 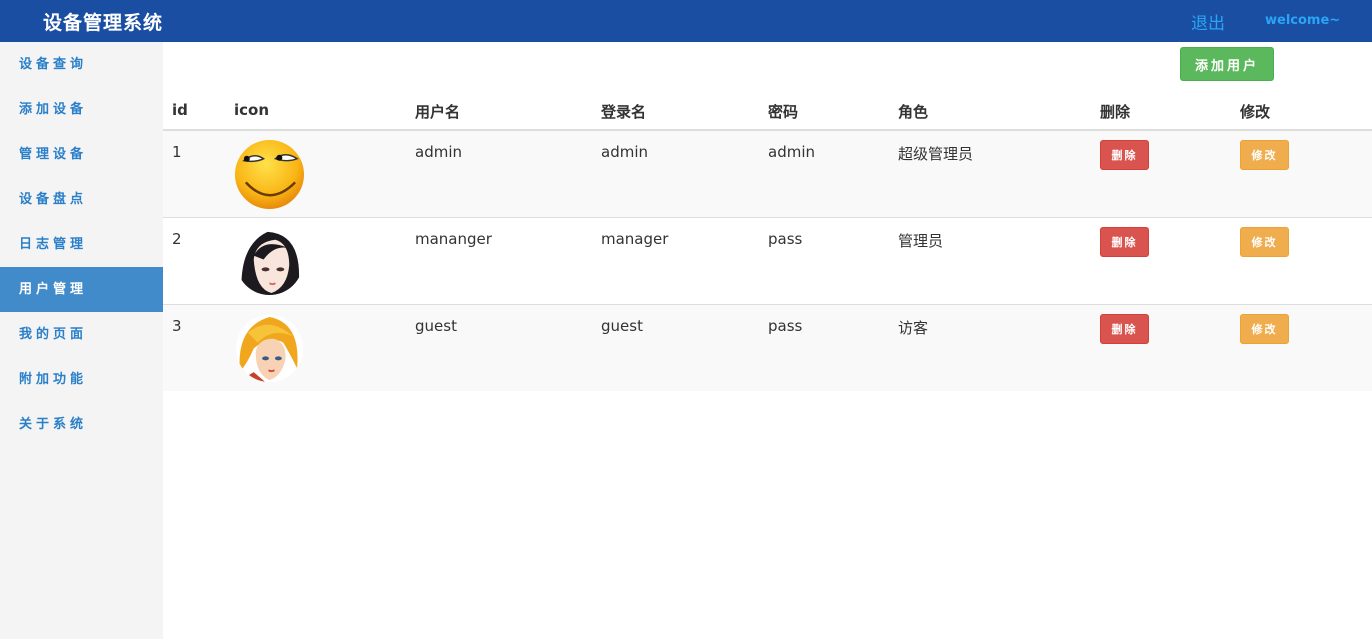 What do you see at coordinates (81, 199) in the screenshot?
I see `sidebar-item-device-inventory: 设备盘点` at bounding box center [81, 199].